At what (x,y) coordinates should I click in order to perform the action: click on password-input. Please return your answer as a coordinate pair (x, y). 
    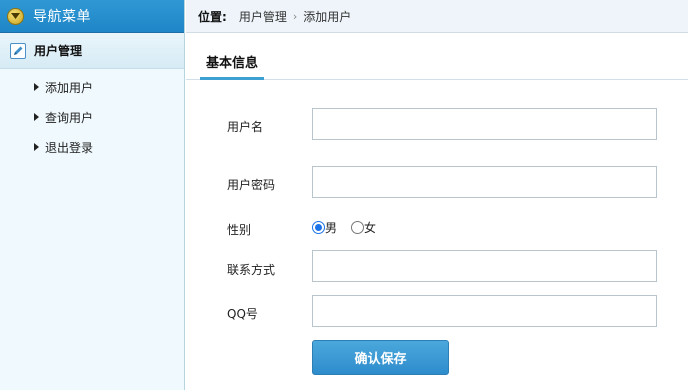
    Looking at the image, I should click on (484, 182).